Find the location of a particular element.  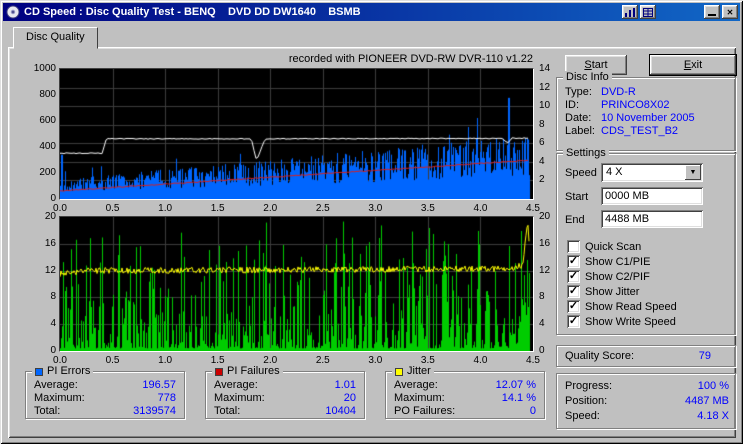

pi-errors-legend-title: PI Errors is located at coordinates (63, 371).